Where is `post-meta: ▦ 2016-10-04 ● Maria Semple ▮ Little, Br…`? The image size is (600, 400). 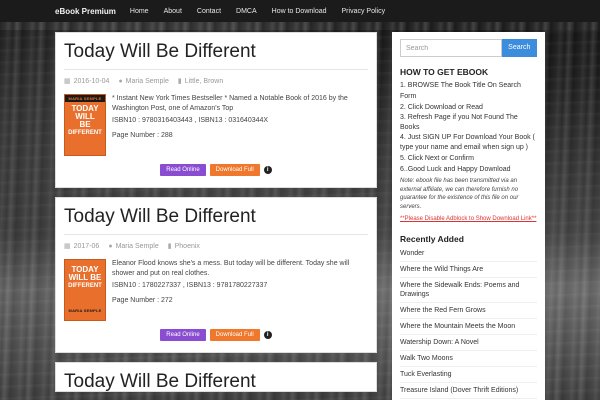 post-meta: ▦ 2016-10-04 ● Maria Semple ▮ Little, Br… is located at coordinates (216, 81).